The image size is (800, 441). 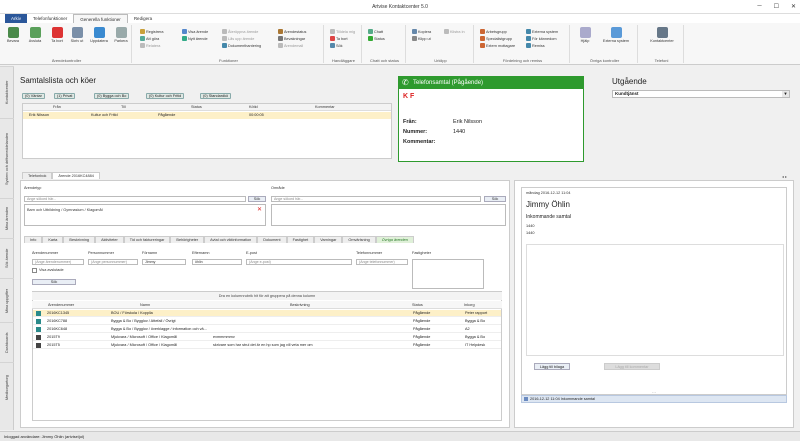 What do you see at coordinates (99, 35) in the screenshot?
I see `uppdatera-button: Uppdatera` at bounding box center [99, 35].